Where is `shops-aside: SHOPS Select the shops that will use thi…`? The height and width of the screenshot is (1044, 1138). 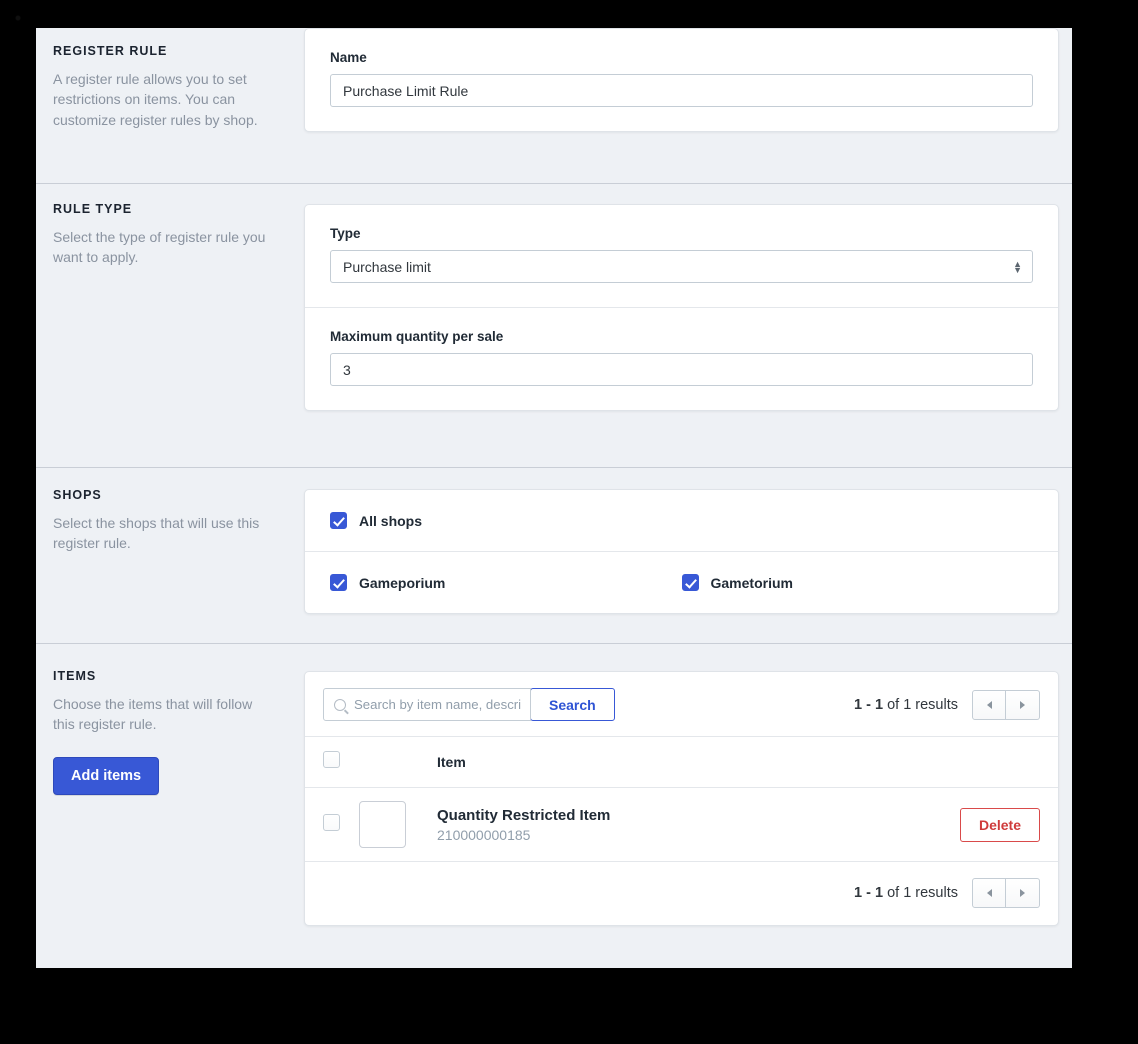
shops-aside: SHOPS Select the shops that will use thi… is located at coordinates (170, 555).